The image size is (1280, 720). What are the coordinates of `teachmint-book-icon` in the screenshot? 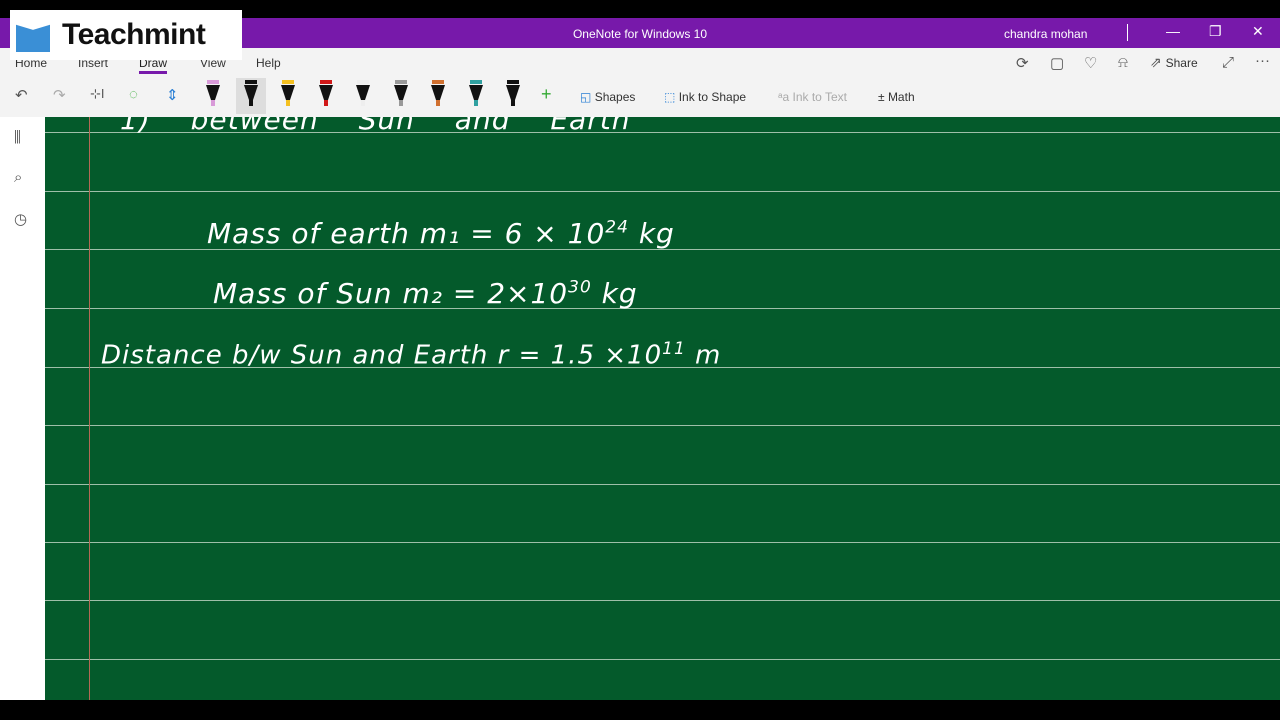 It's located at (33, 38).